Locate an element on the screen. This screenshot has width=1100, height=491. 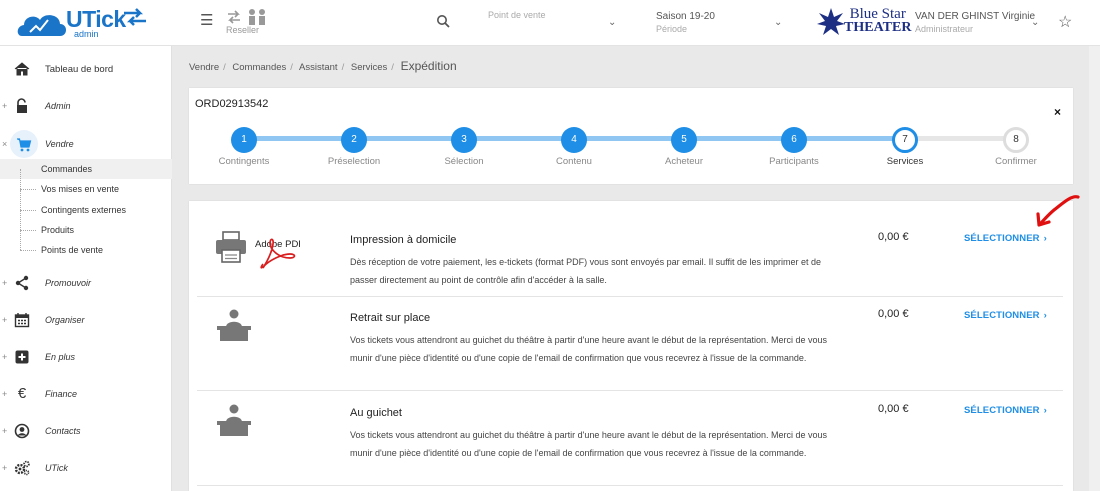
sidebar-item-label: Finance is located at coordinates (61, 394).